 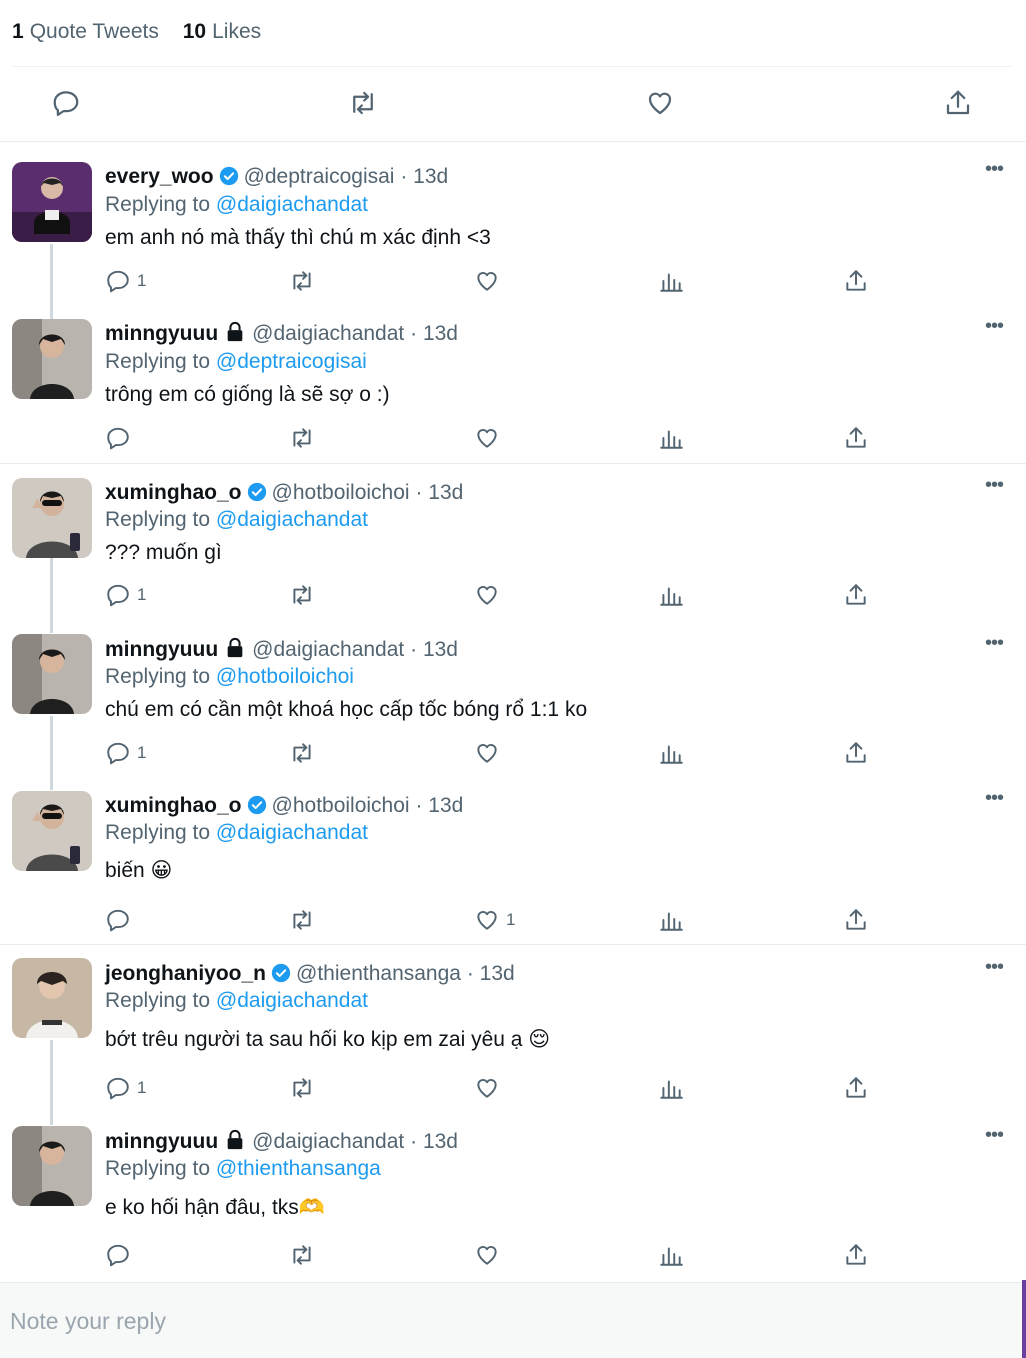 I want to click on mention-link: @thienthansanga, so click(x=298, y=1168).